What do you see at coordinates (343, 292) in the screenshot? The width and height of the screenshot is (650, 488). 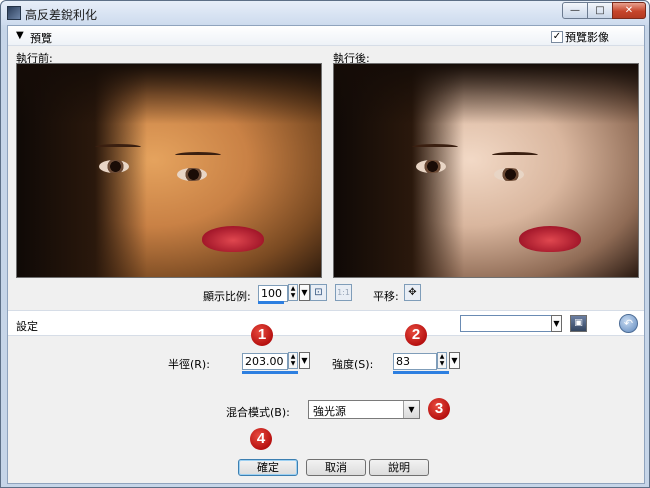 I see `actual-size-button: 1:1` at bounding box center [343, 292].